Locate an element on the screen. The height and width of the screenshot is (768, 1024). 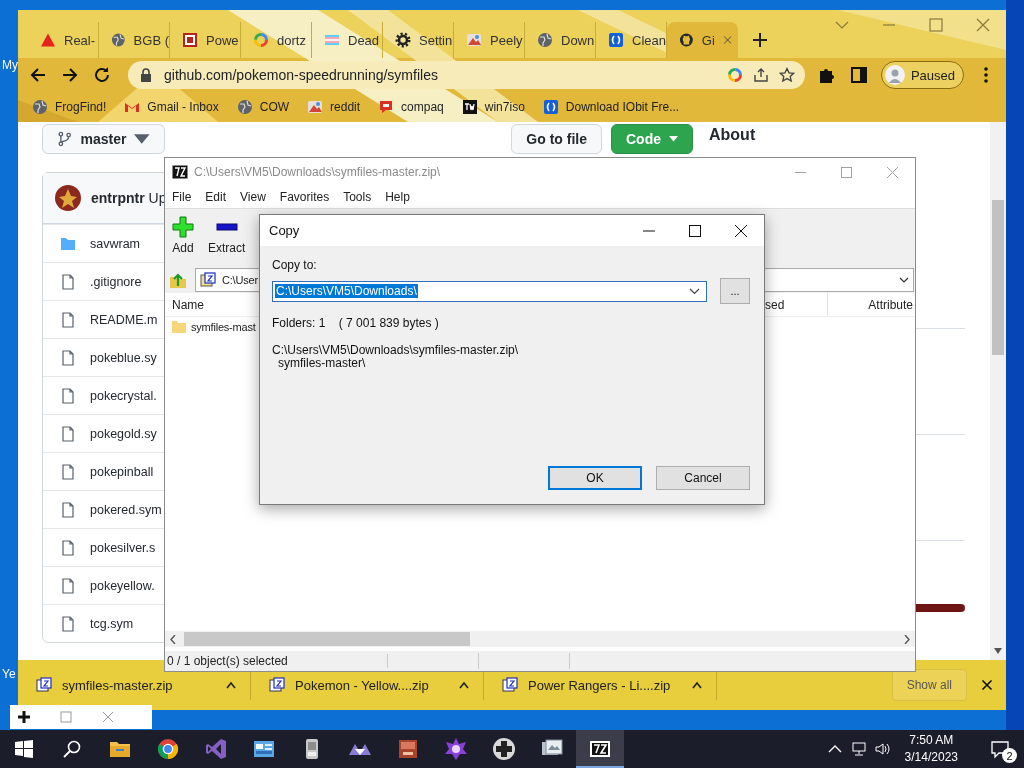
caret-icon is located at coordinates (673, 139).